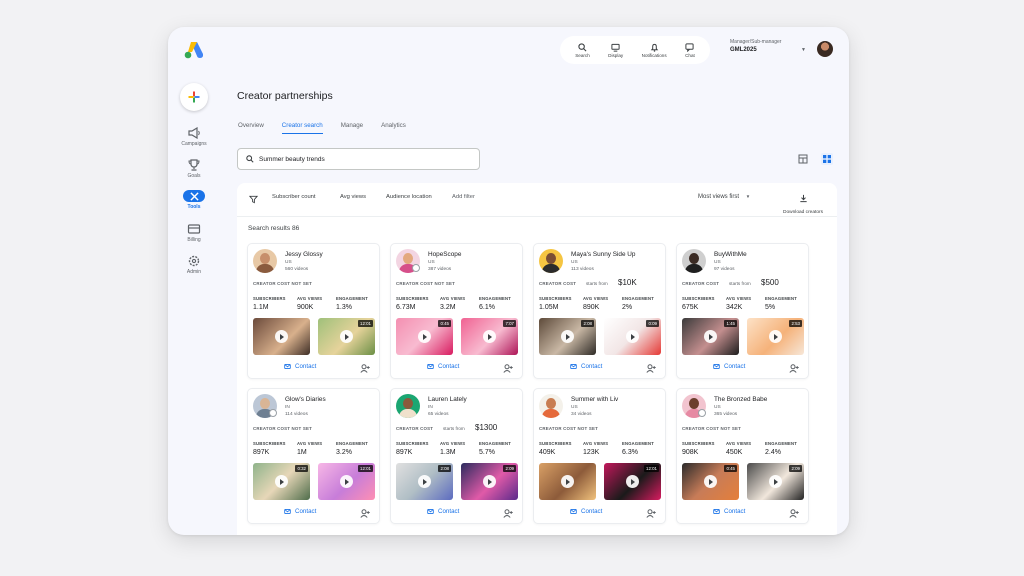  I want to click on creator-name: Jessy Glossy, so click(304, 254).